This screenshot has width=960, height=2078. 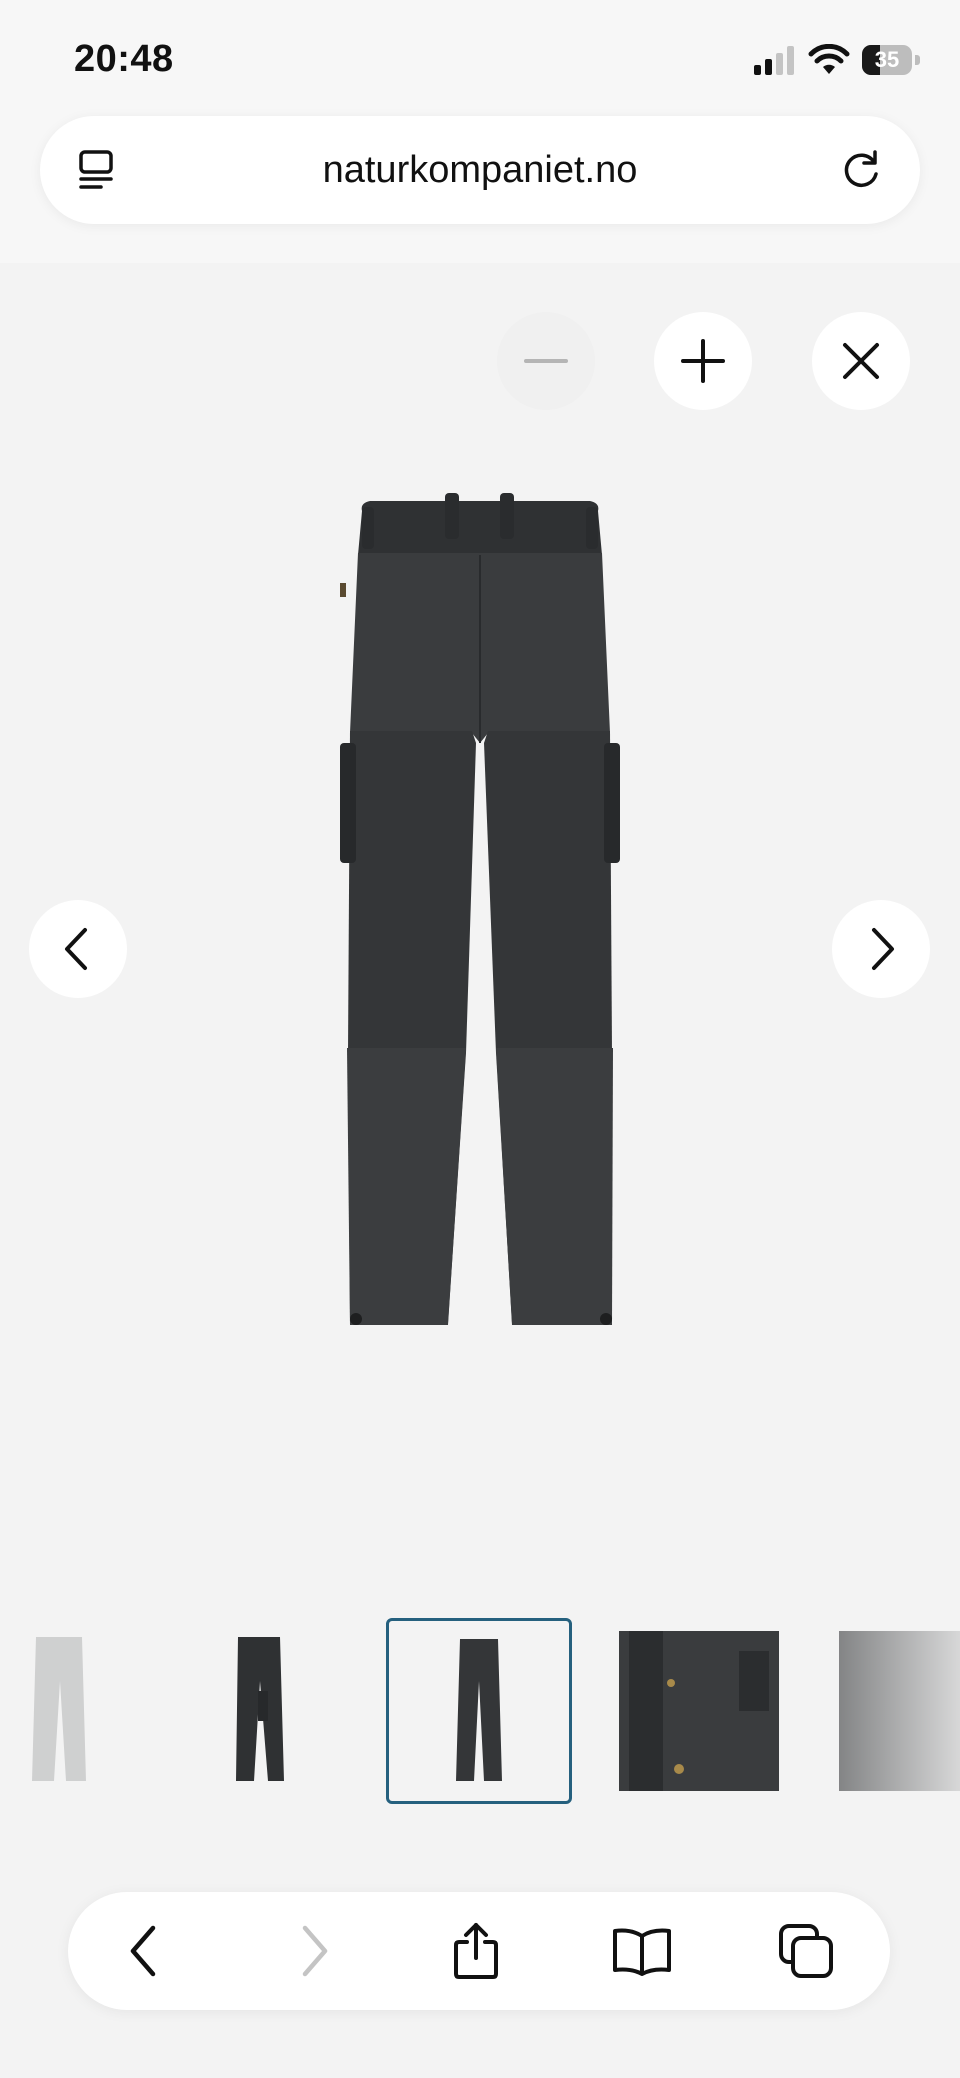 I want to click on product-image-pants-back, so click(x=480, y=933).